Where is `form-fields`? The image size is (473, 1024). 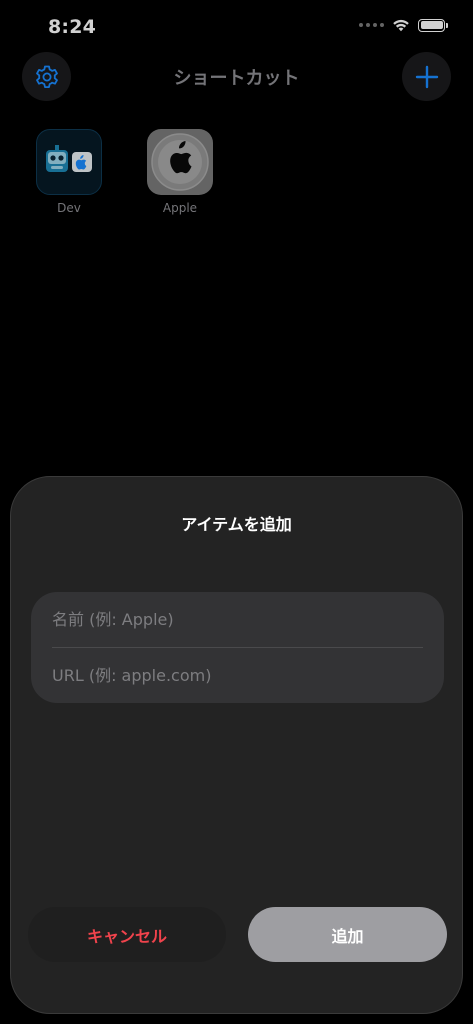 form-fields is located at coordinates (237, 647).